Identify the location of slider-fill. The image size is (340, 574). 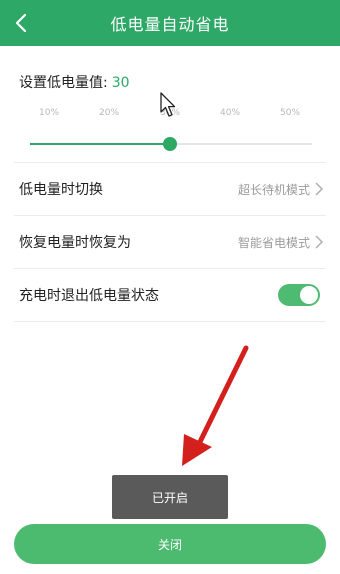
(100, 144).